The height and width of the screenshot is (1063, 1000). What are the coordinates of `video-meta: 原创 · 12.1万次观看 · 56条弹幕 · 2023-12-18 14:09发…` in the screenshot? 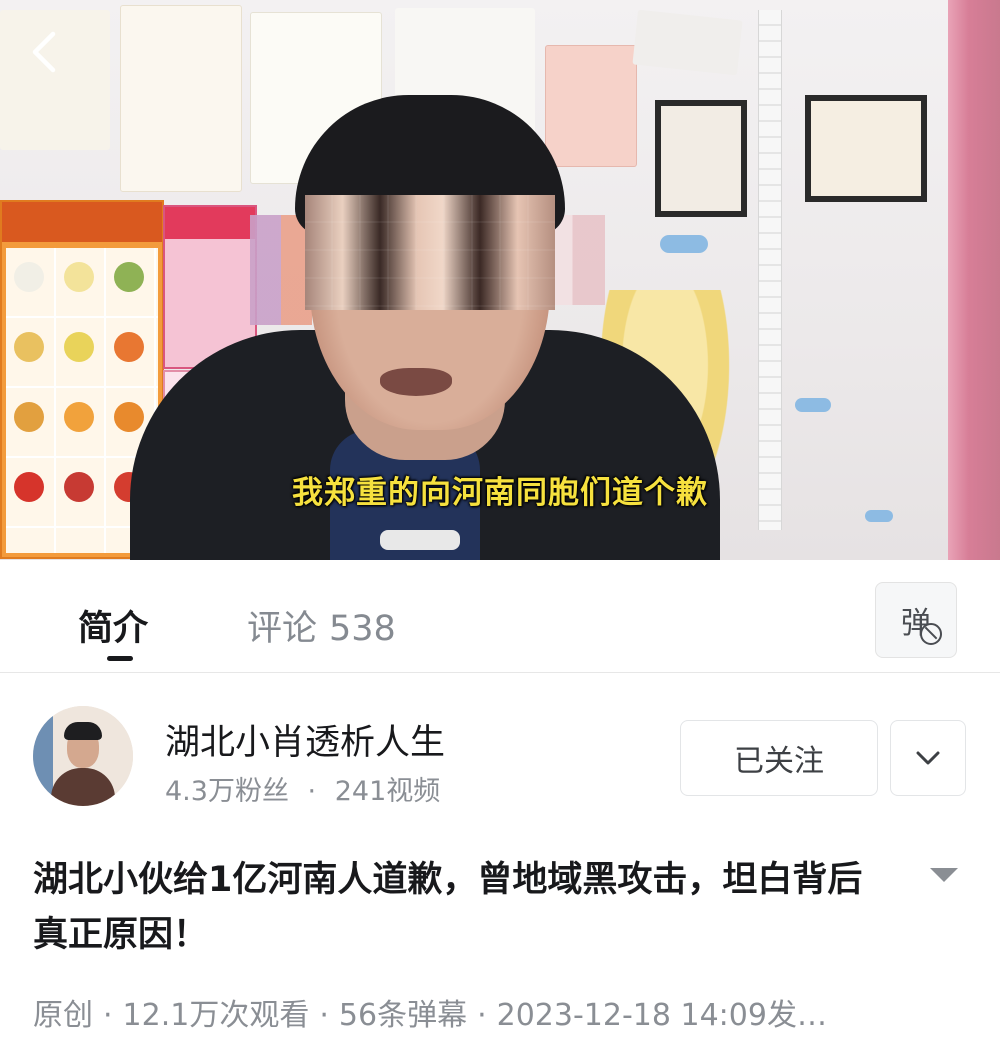 It's located at (503, 1012).